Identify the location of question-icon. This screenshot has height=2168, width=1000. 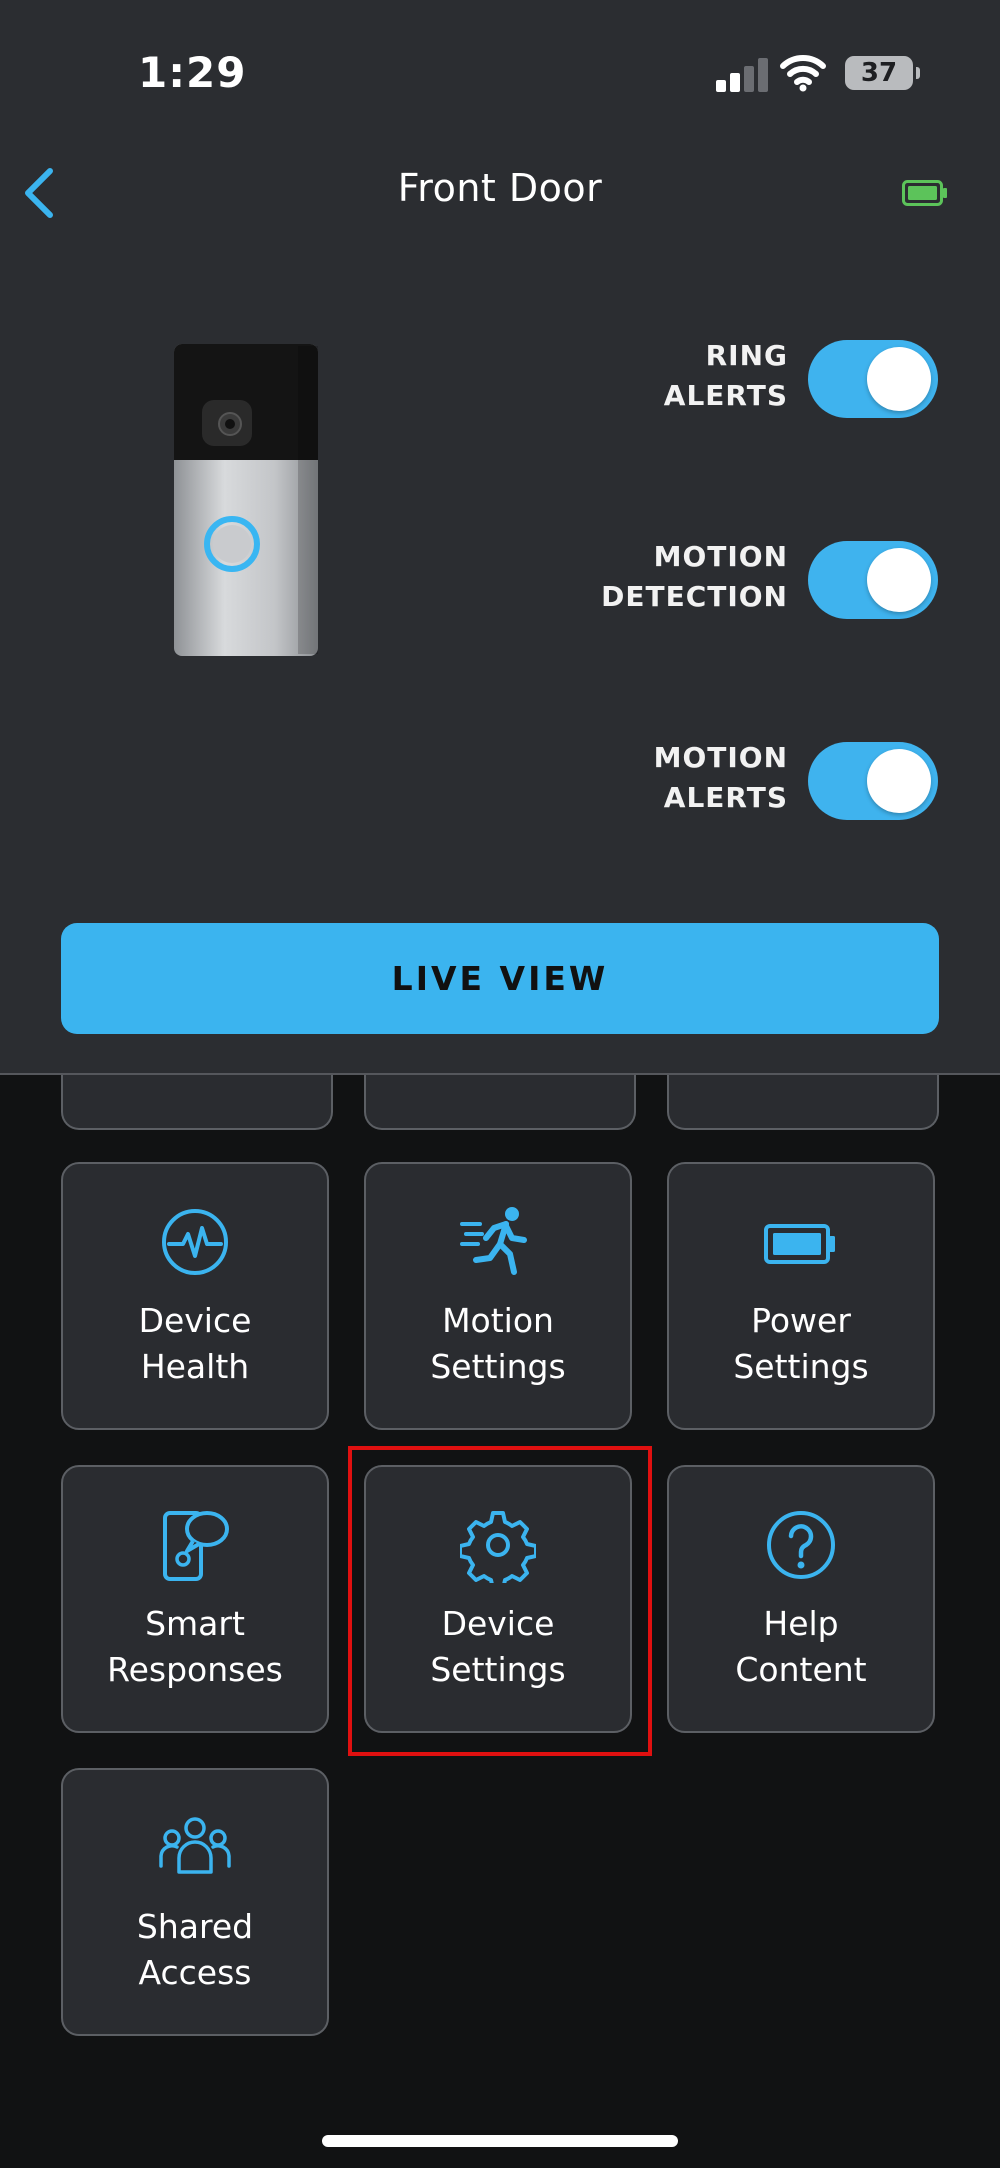
(801, 1545).